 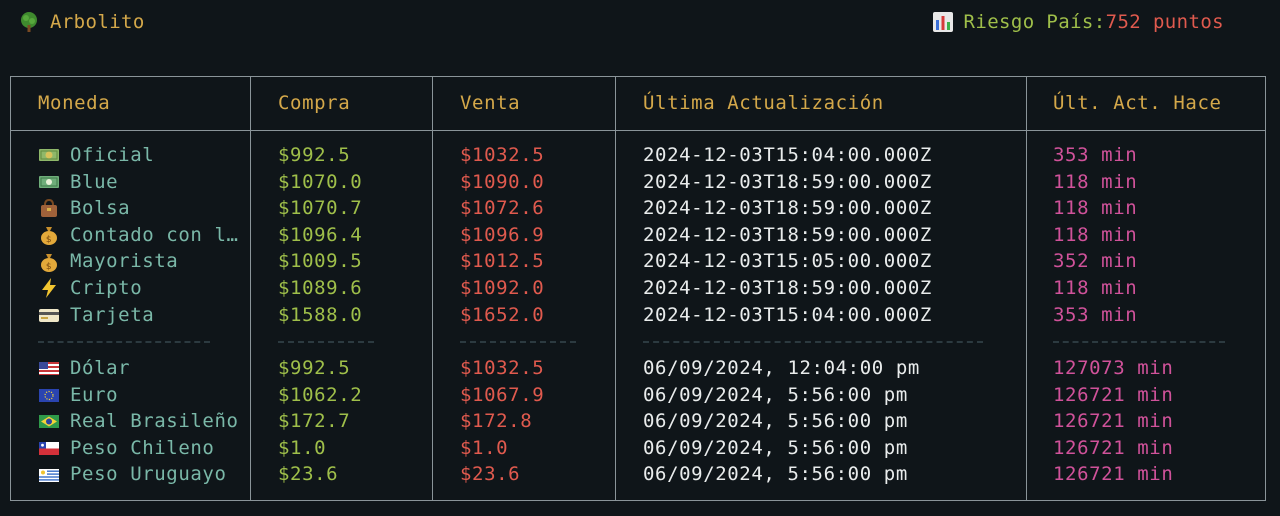 I want to click on sell-price: $1090.0, so click(x=502, y=181).